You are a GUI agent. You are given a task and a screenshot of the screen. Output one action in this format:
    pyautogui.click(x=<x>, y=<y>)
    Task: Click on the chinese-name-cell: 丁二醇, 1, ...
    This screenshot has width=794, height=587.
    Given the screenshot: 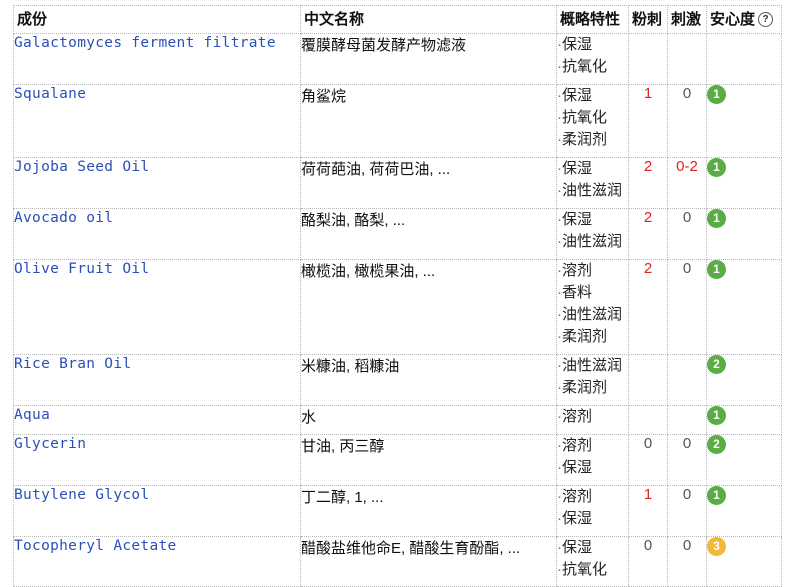 What is the action you would take?
    pyautogui.click(x=428, y=511)
    